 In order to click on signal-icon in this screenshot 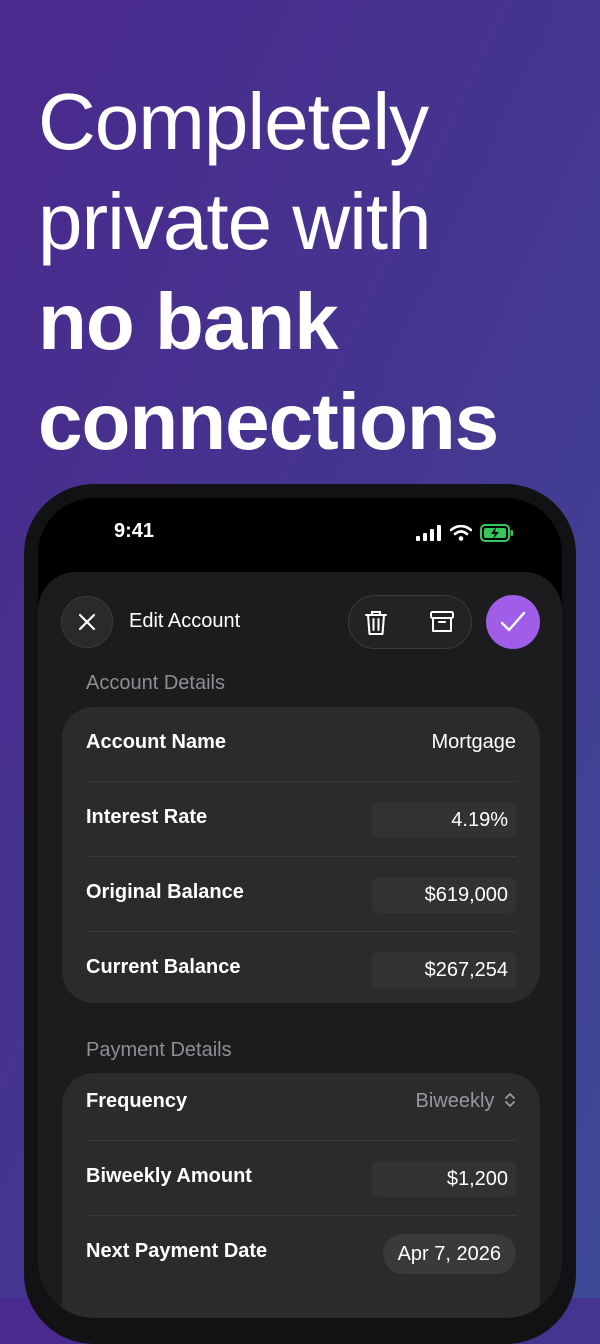, I will do `click(428, 533)`.